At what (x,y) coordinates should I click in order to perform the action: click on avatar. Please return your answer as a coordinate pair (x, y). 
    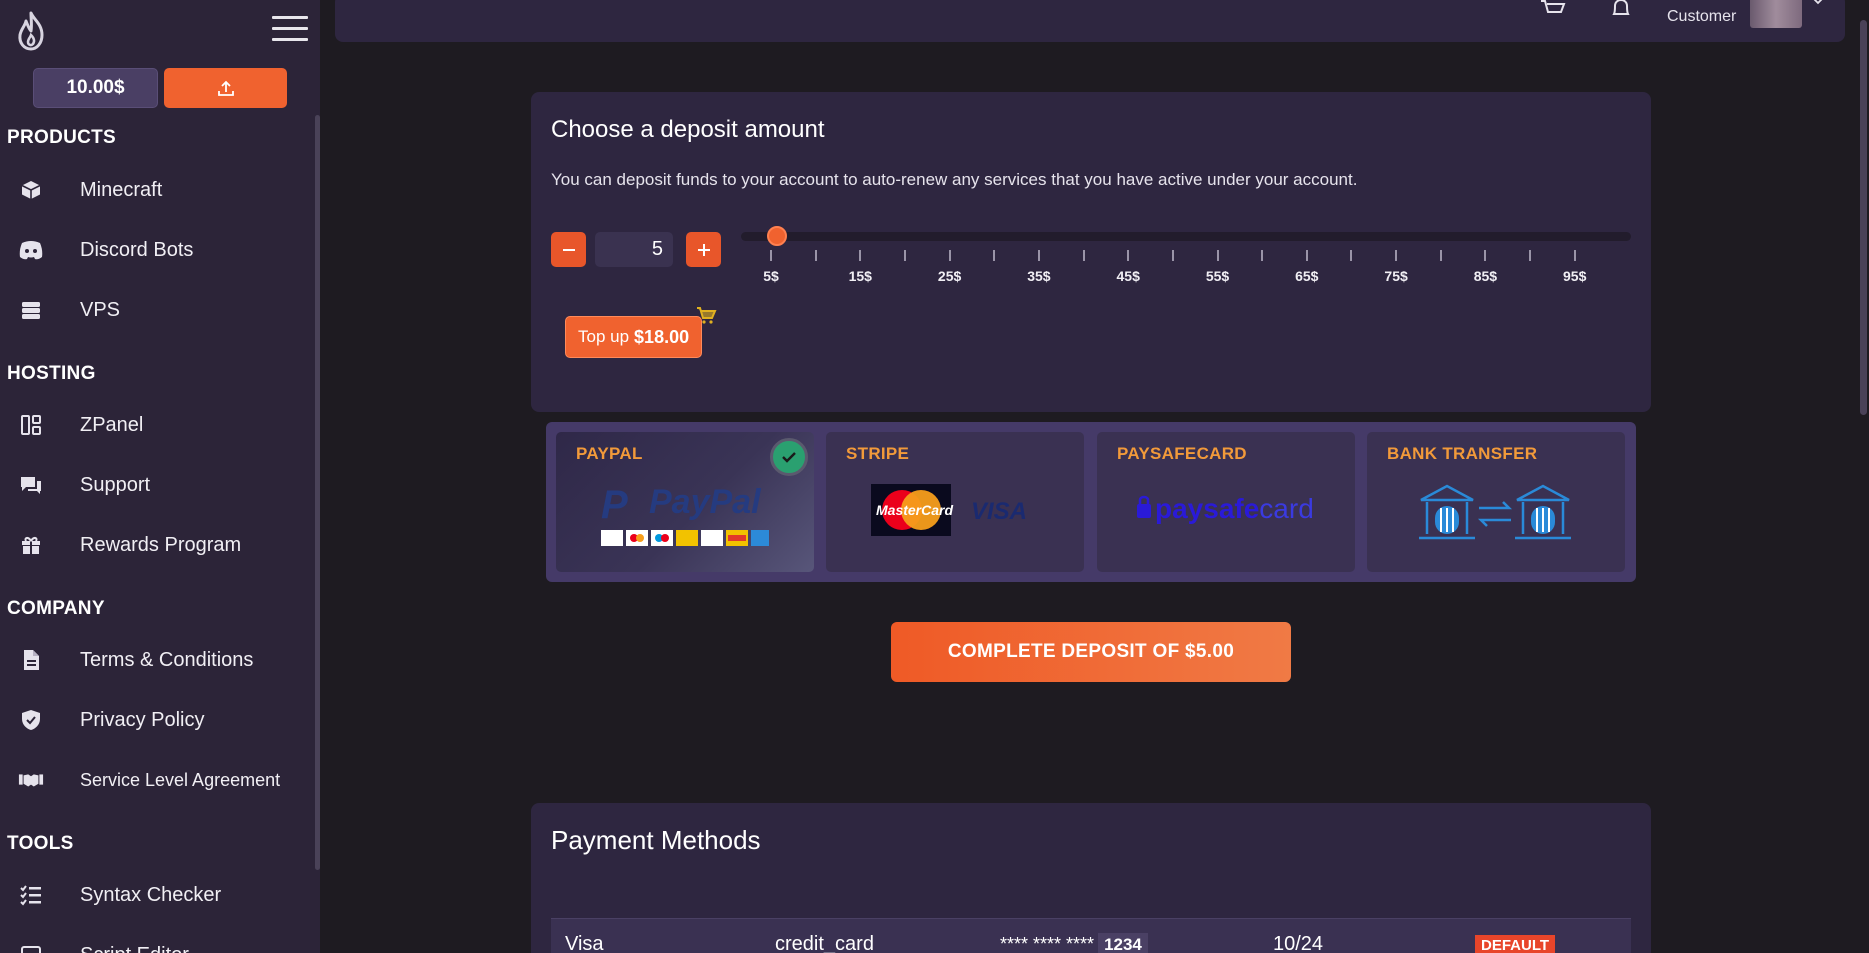
    Looking at the image, I should click on (1776, 14).